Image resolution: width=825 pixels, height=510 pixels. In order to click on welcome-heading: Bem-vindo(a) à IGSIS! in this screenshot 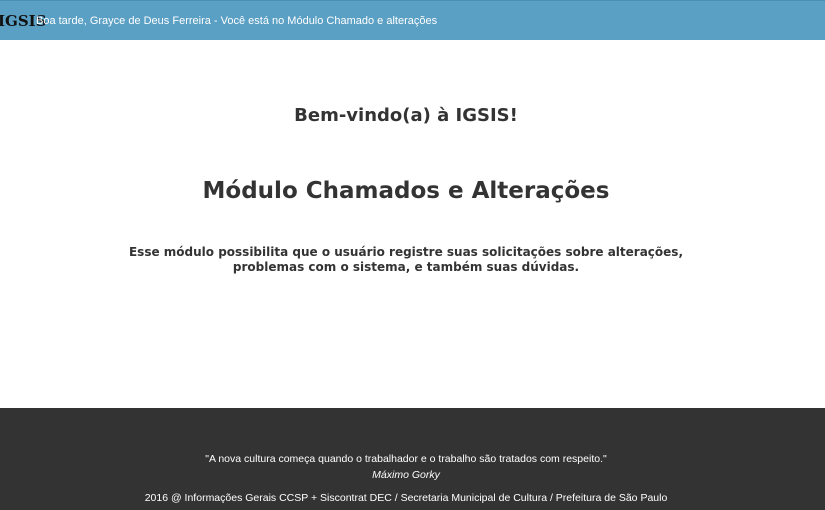, I will do `click(406, 115)`.